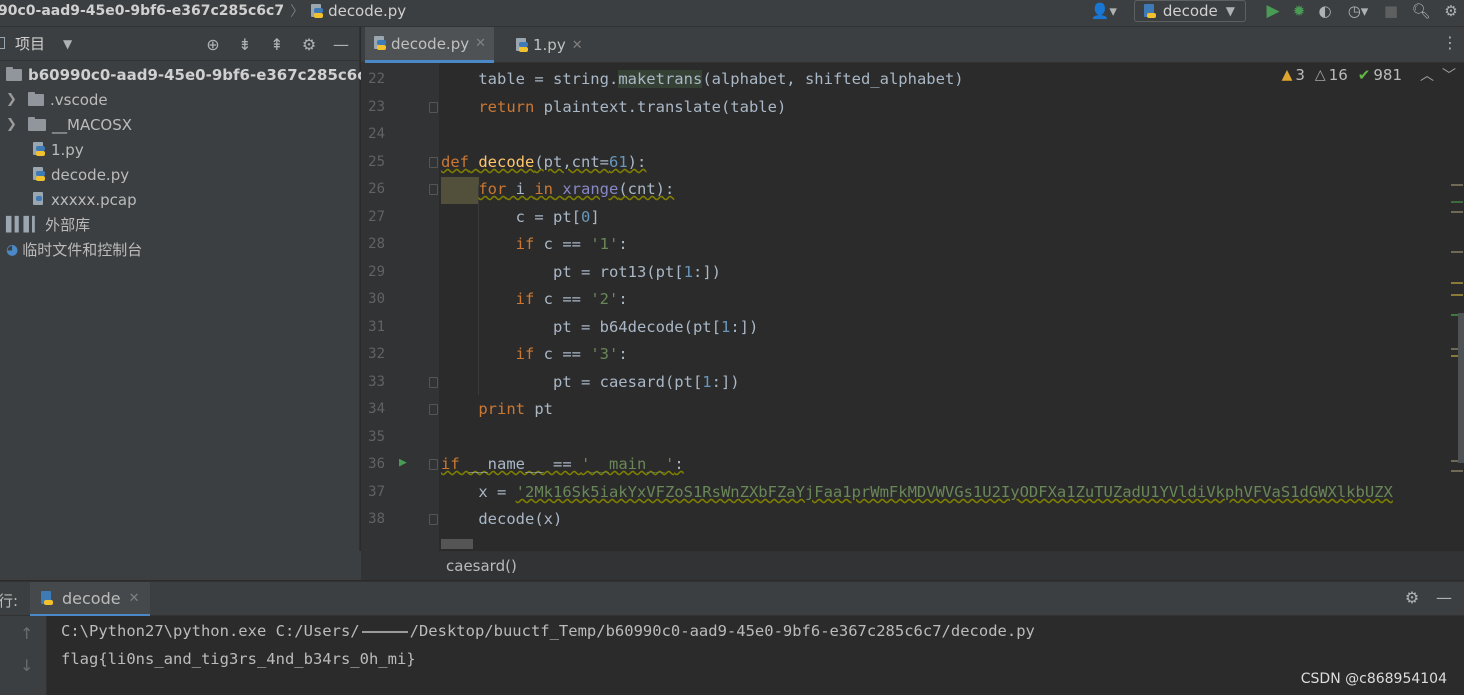 This screenshot has height=695, width=1464. Describe the element at coordinates (1421, 11) in the screenshot. I see `search-icon: 🔍︎` at that location.